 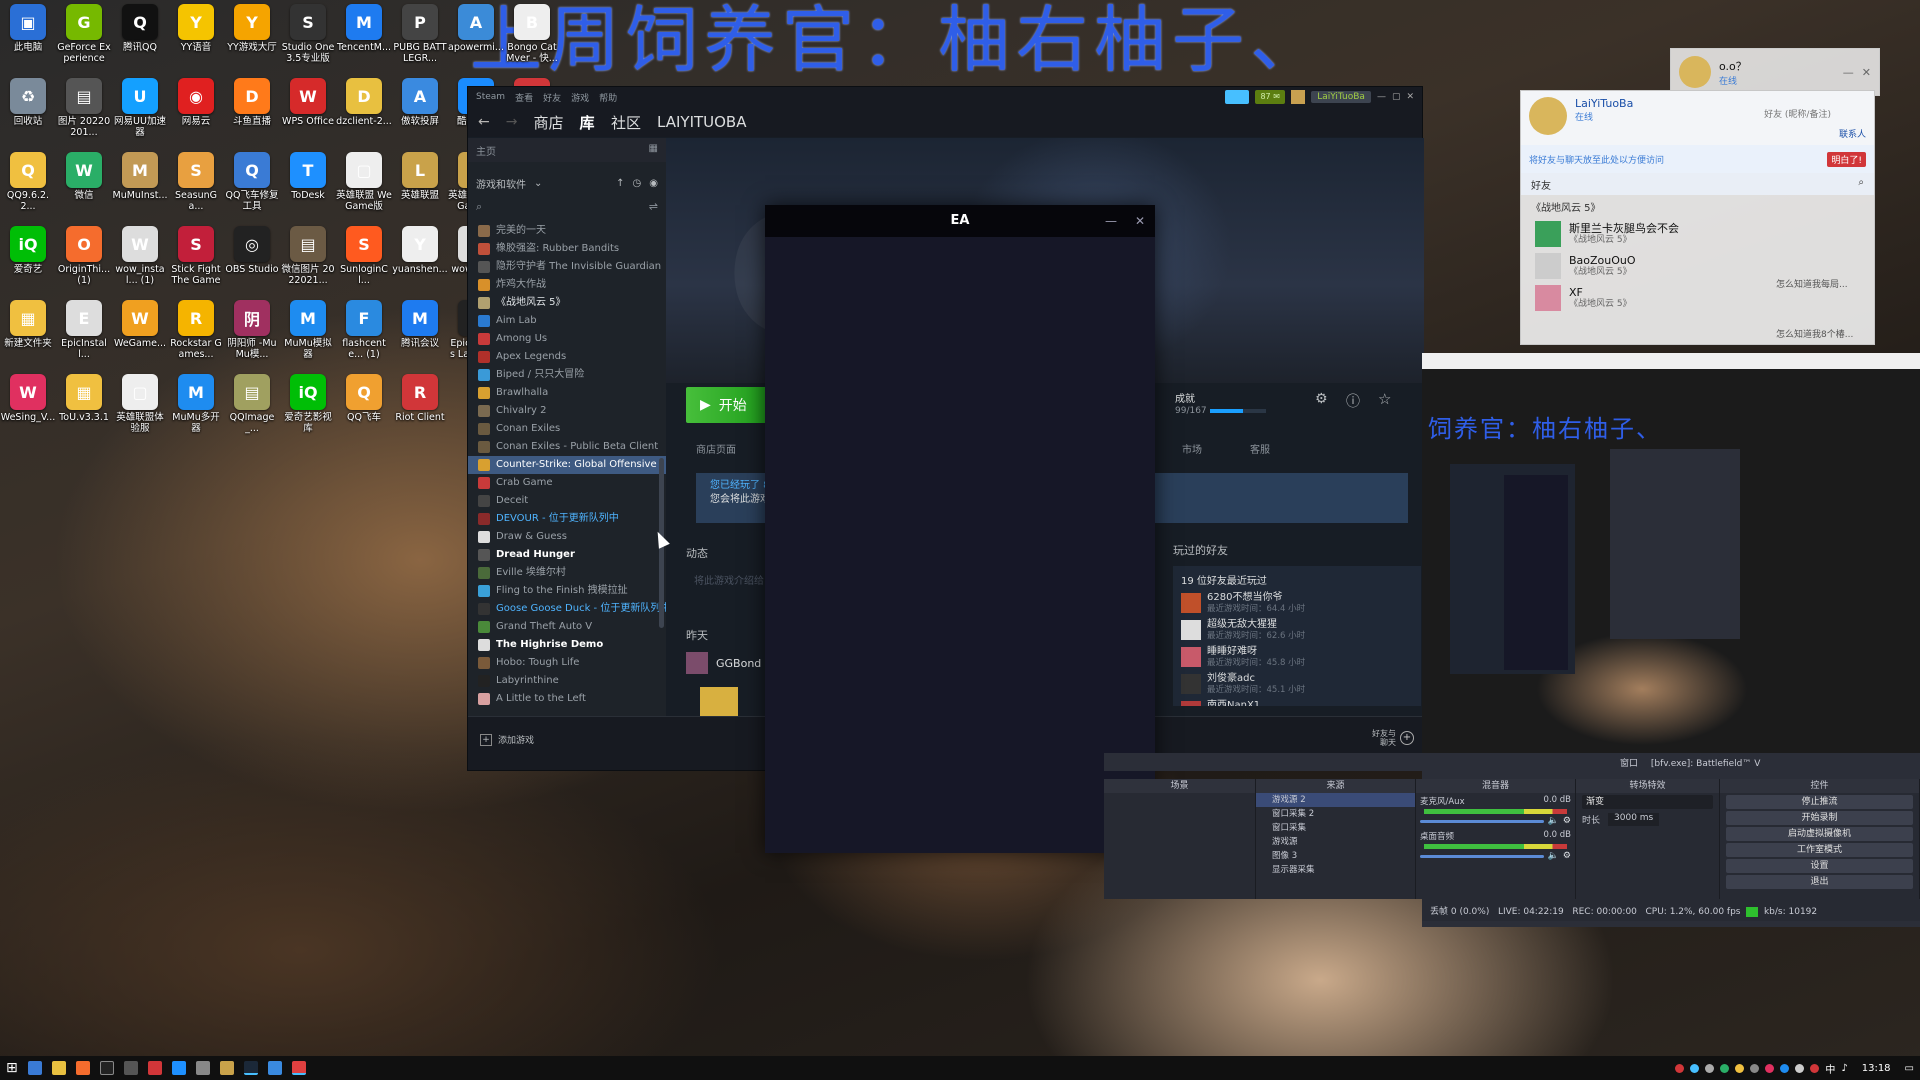 I want to click on nav-library: 库, so click(x=587, y=122).